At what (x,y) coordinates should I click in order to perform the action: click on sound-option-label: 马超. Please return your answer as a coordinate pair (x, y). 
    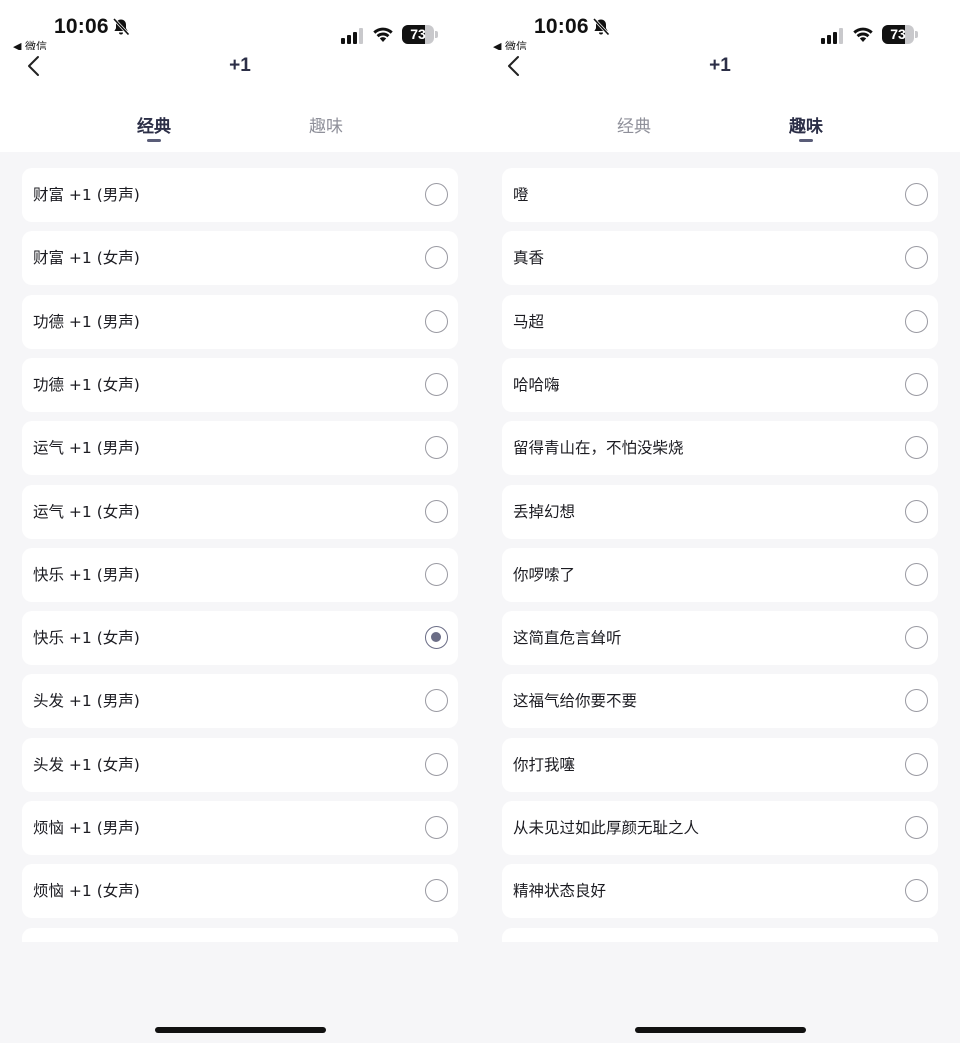
    Looking at the image, I should click on (529, 321).